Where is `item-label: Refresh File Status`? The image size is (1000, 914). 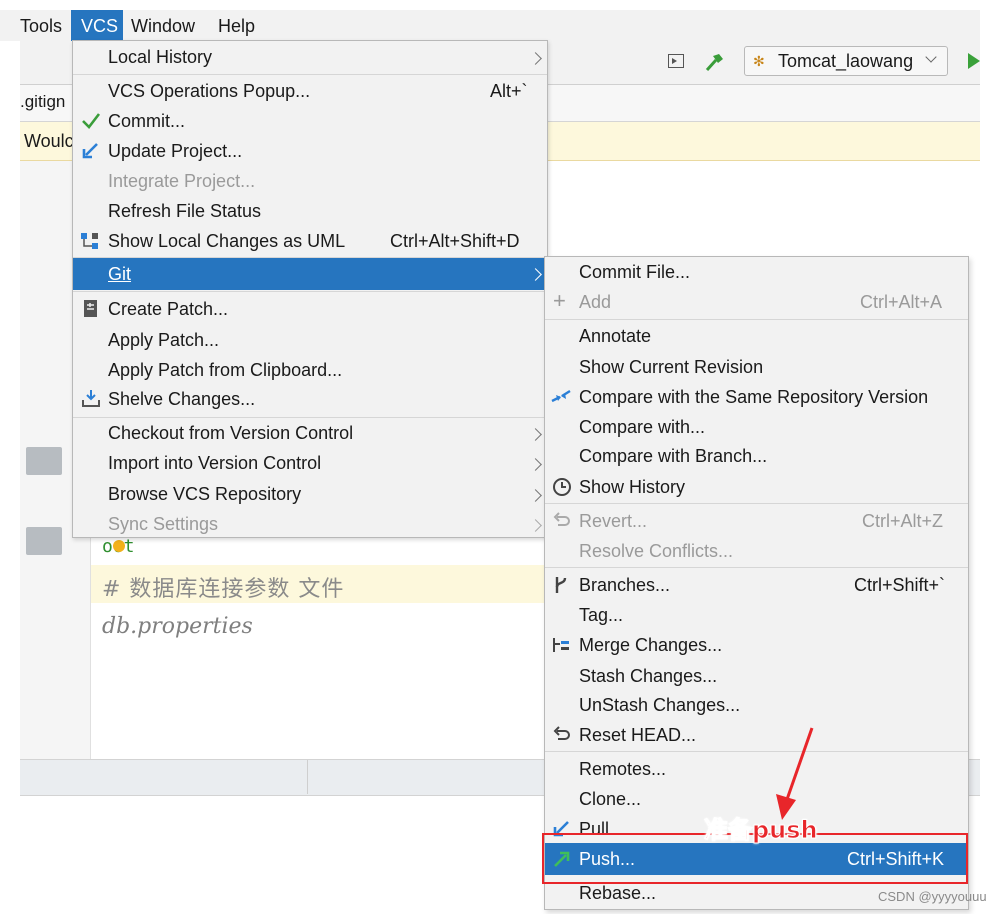 item-label: Refresh File Status is located at coordinates (185, 211).